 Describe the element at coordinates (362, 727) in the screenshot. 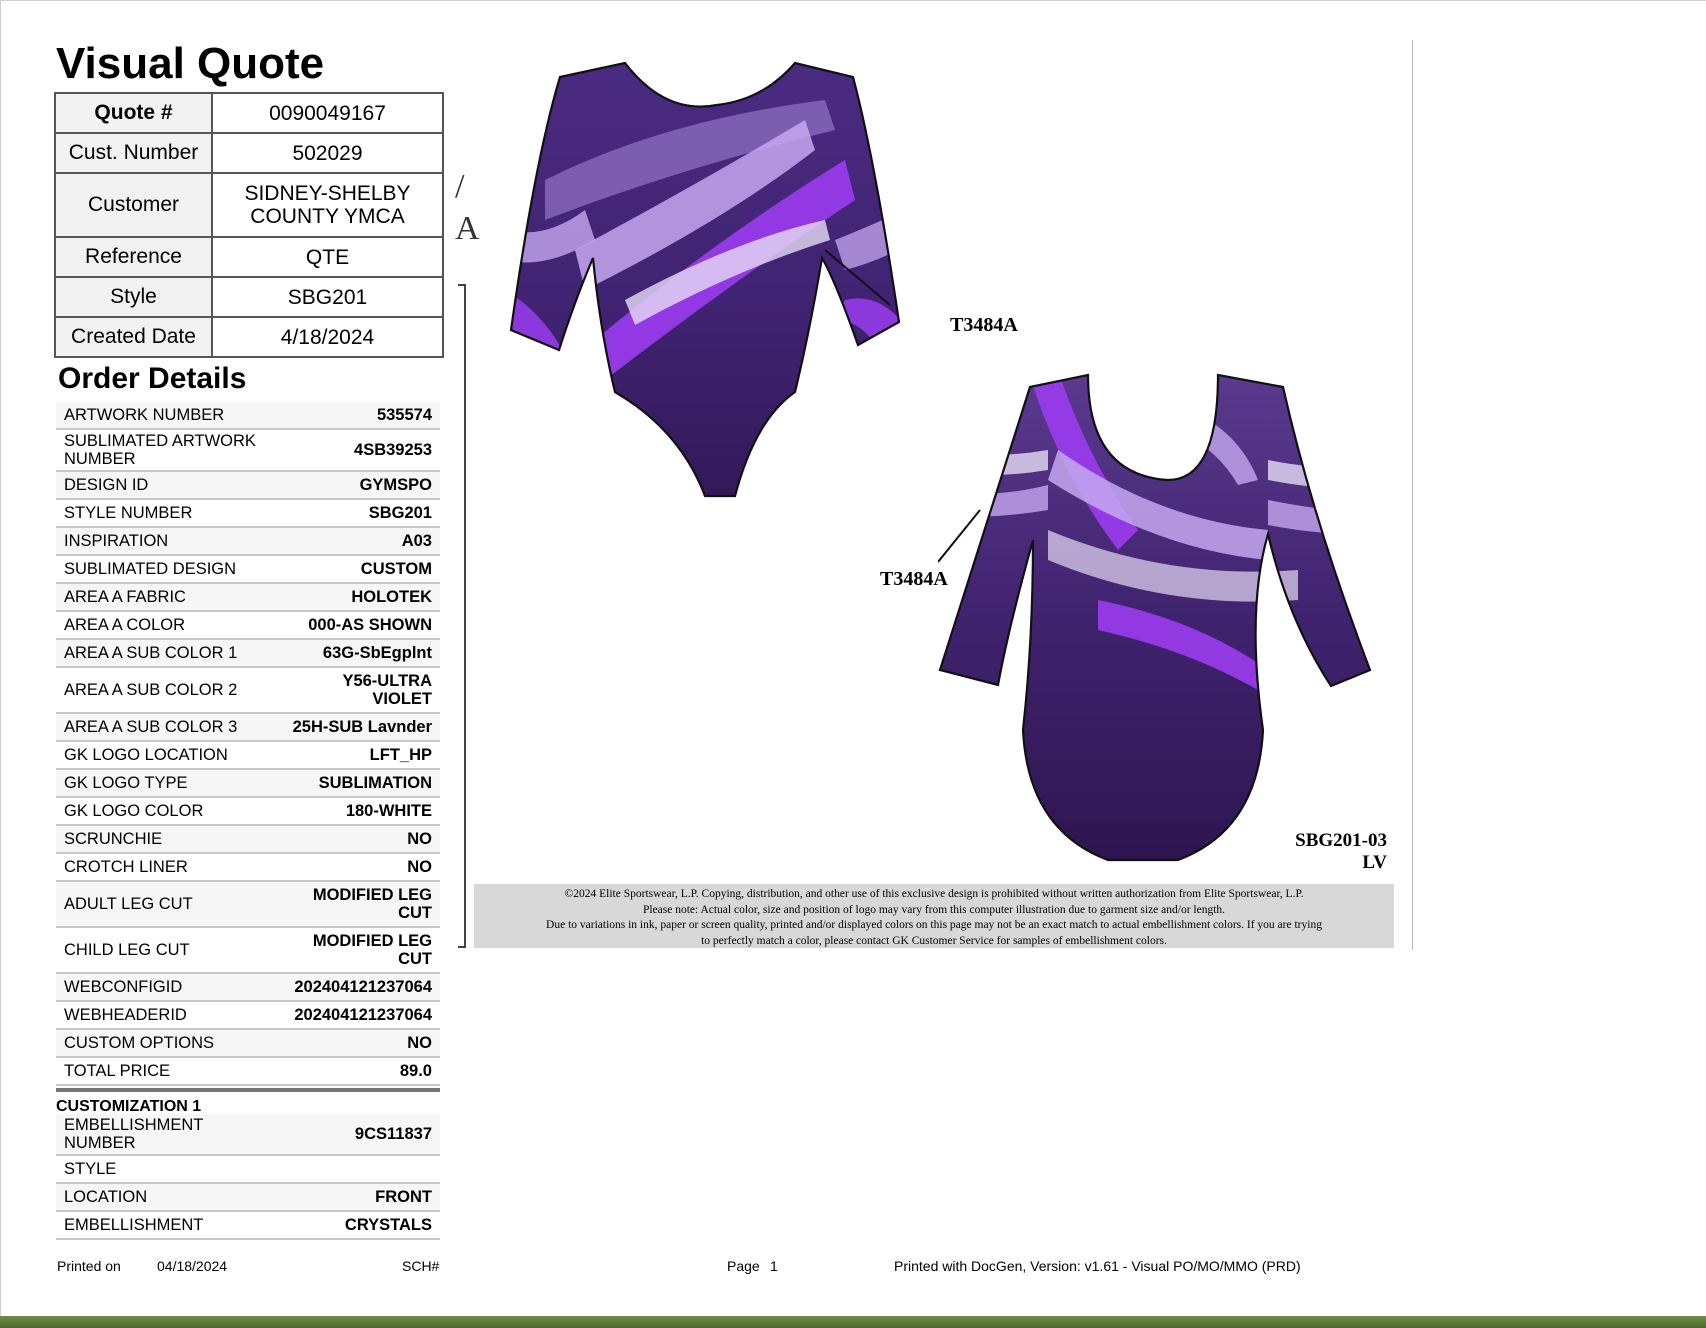

I see `detail-value: 25H-SUB Lavnder` at that location.